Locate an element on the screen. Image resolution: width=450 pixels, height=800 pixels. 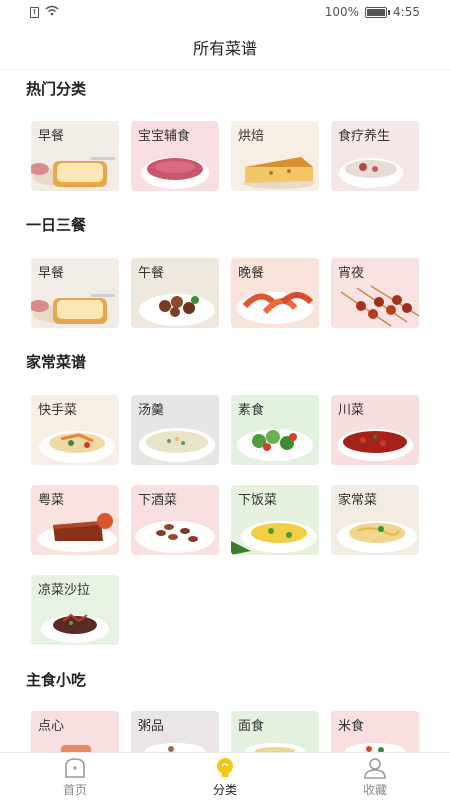
category-label: 粤菜 is located at coordinates (51, 500).